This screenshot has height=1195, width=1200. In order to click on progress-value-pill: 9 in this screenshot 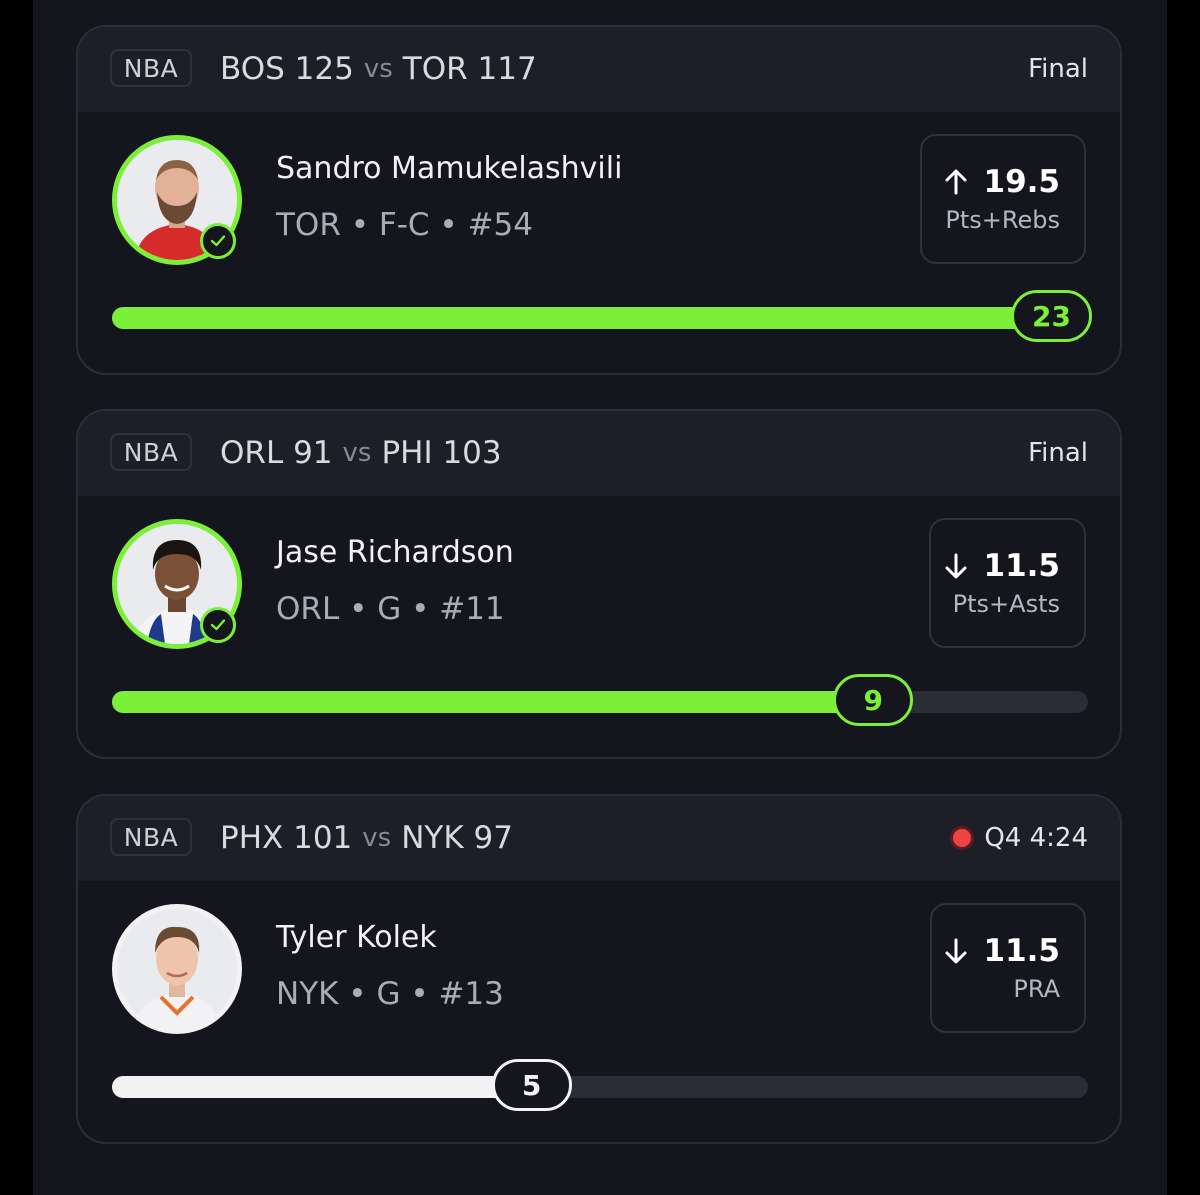, I will do `click(873, 700)`.